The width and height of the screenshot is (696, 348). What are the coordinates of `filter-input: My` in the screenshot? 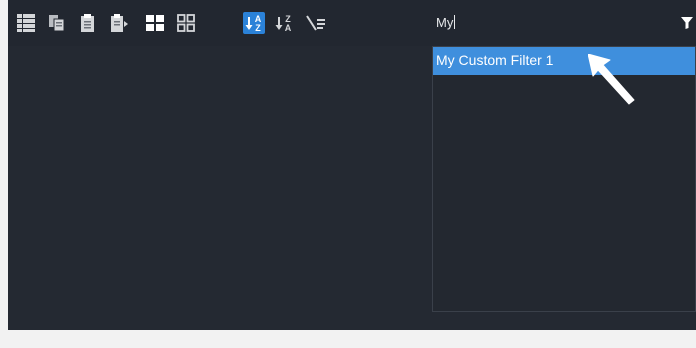 It's located at (557, 23).